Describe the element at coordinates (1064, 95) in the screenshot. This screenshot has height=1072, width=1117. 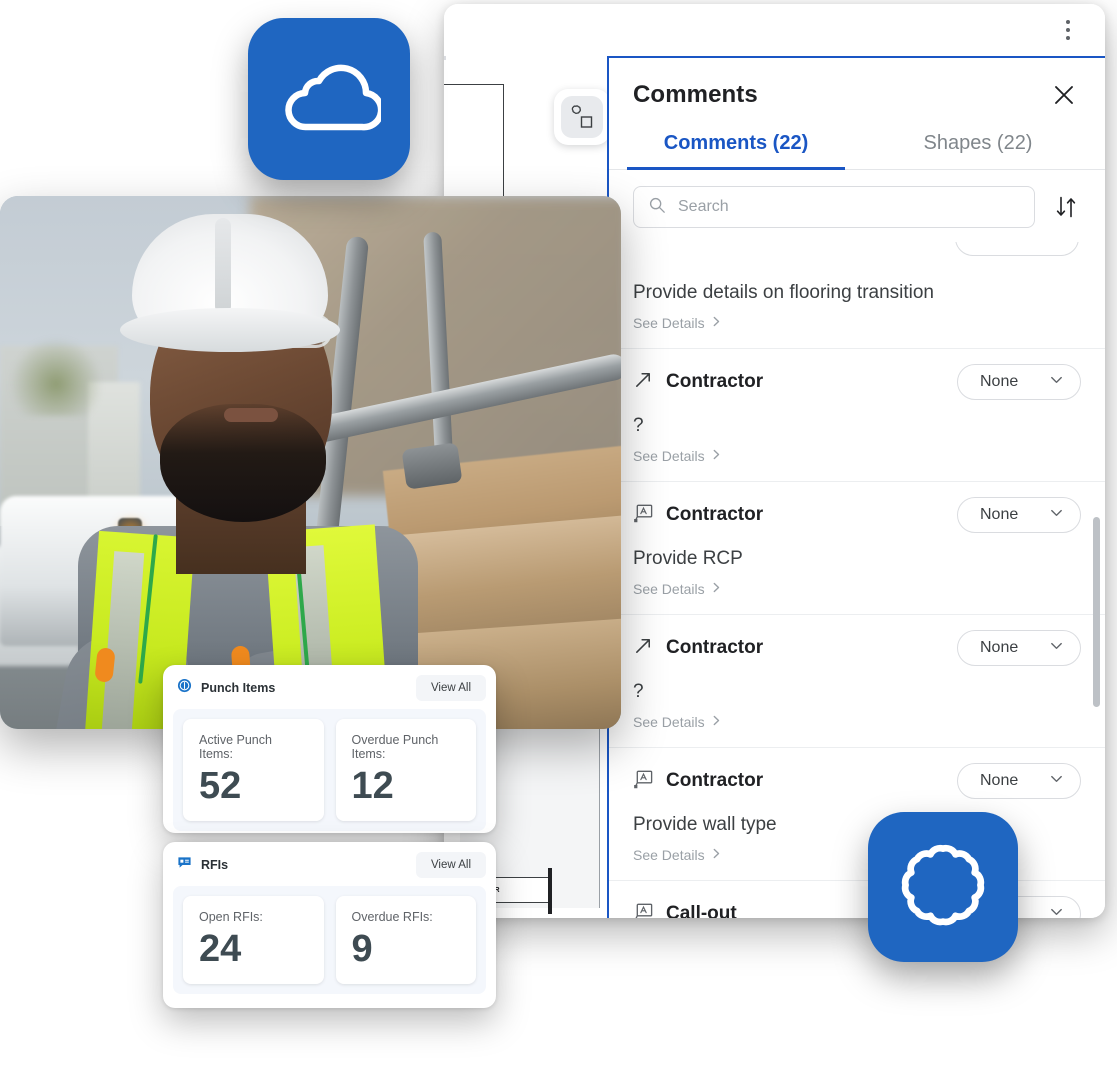
I see `close-icon` at that location.